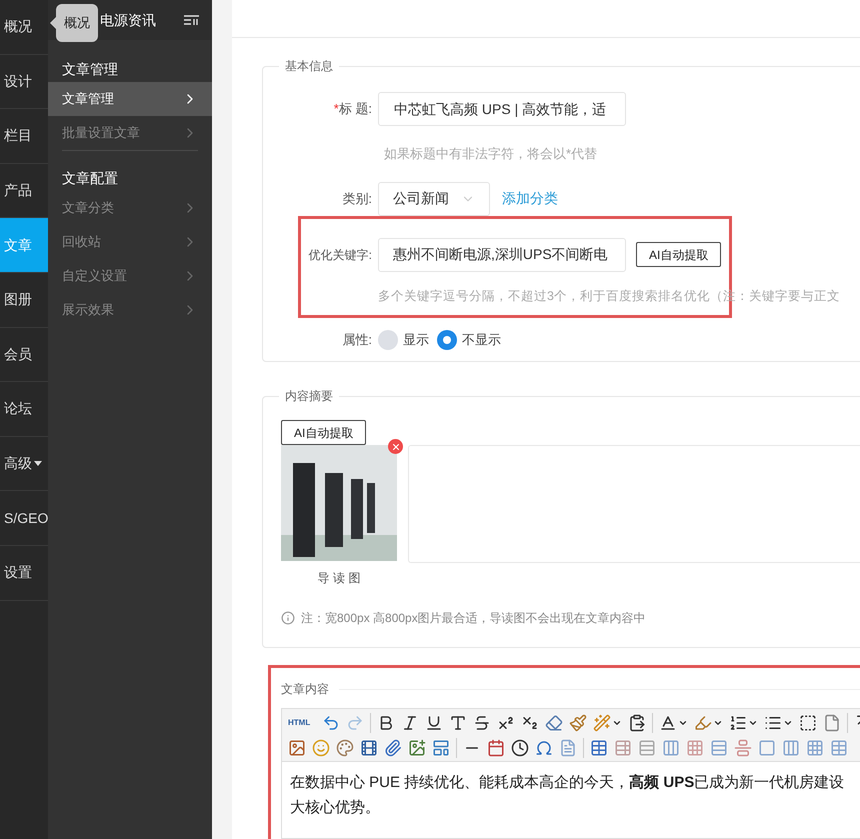 Image resolution: width=860 pixels, height=839 pixels. Describe the element at coordinates (520, 747) in the screenshot. I see `clock-icon` at that location.